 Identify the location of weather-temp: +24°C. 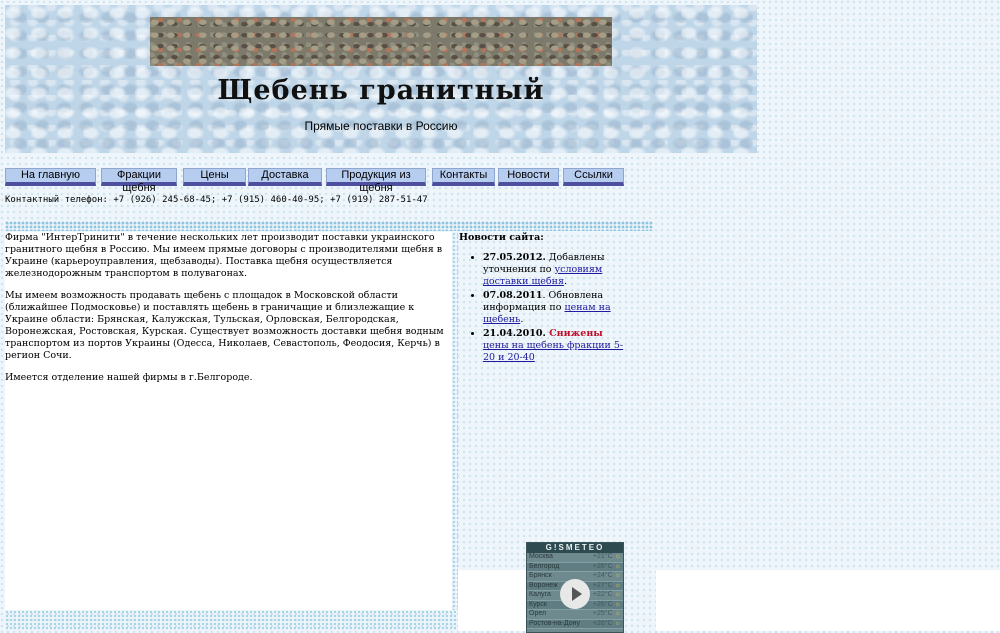
(602, 575).